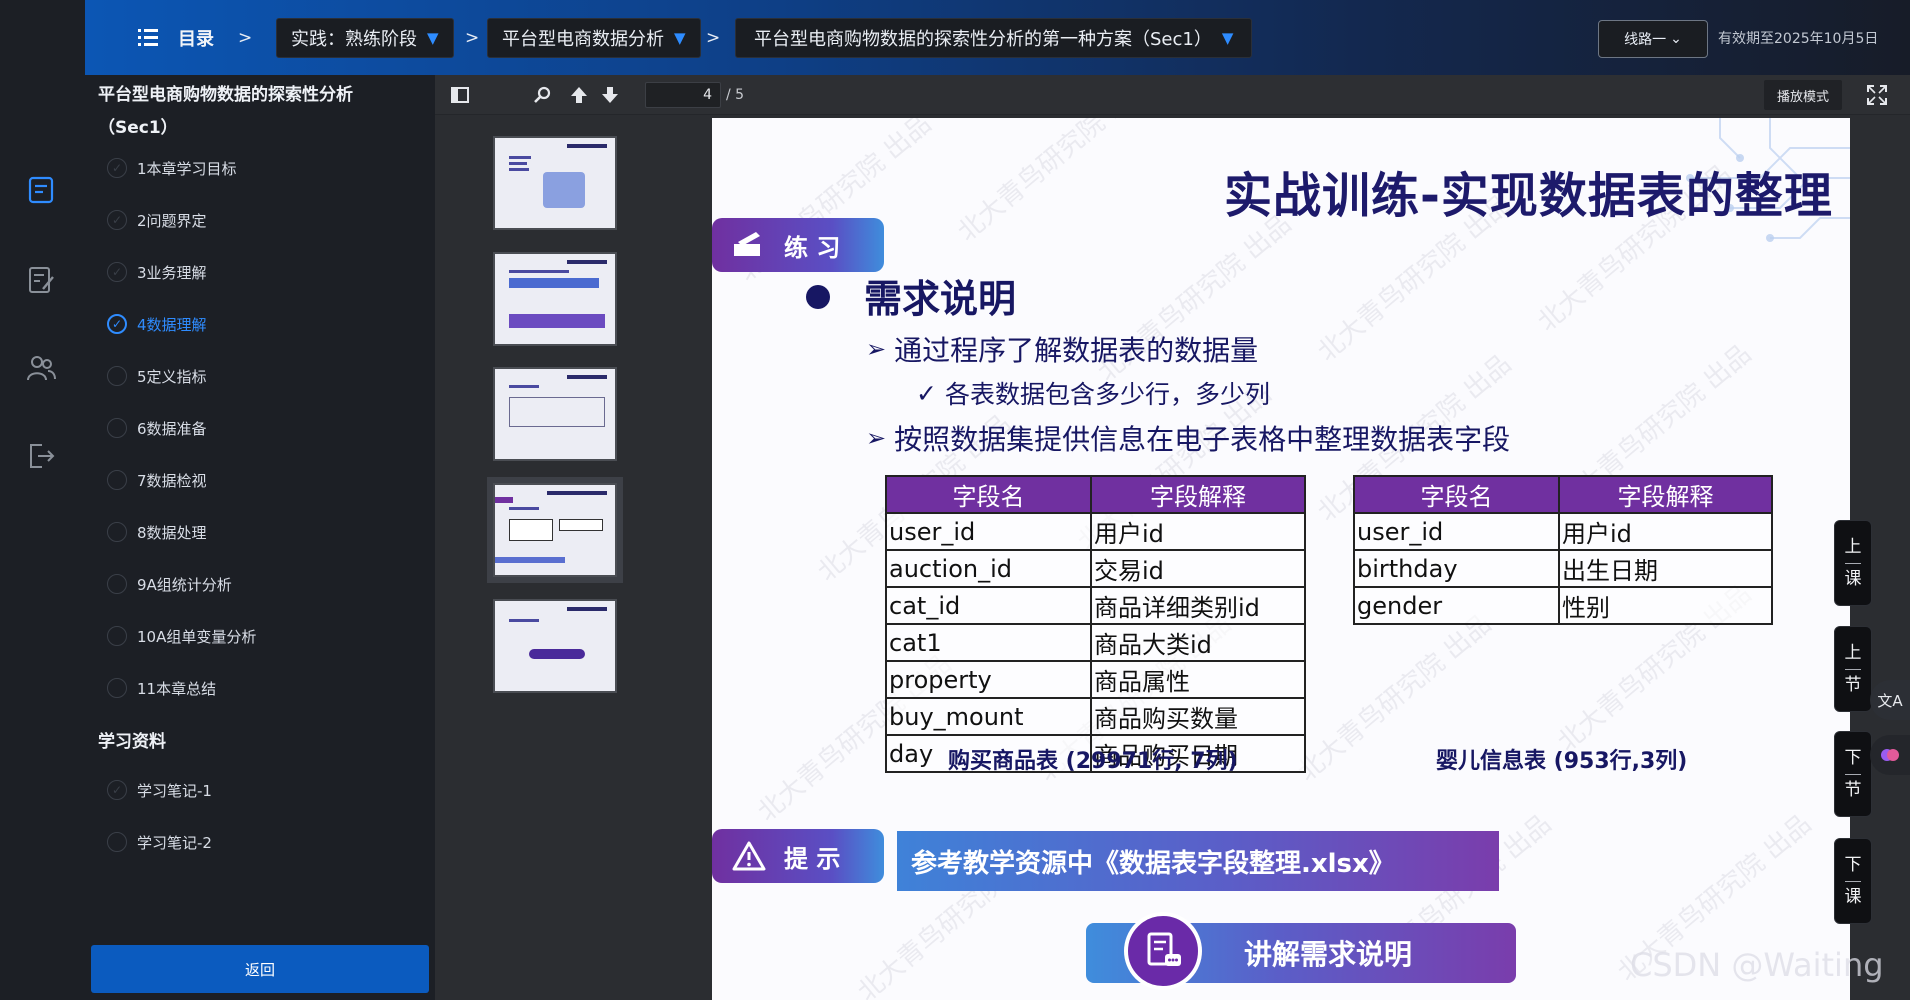  What do you see at coordinates (1877, 95) in the screenshot?
I see `fullscreen-icon` at bounding box center [1877, 95].